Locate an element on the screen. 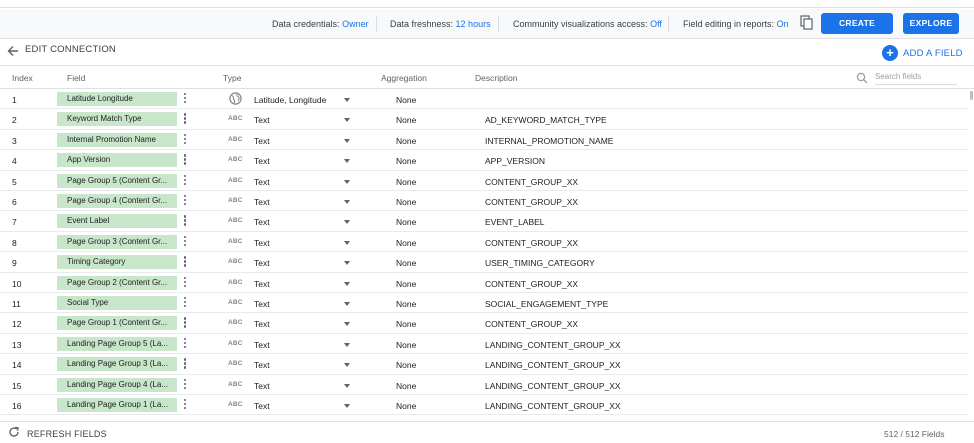 The height and width of the screenshot is (443, 974). description-value: USER_TIMING_CATEGORY is located at coordinates (540, 263).